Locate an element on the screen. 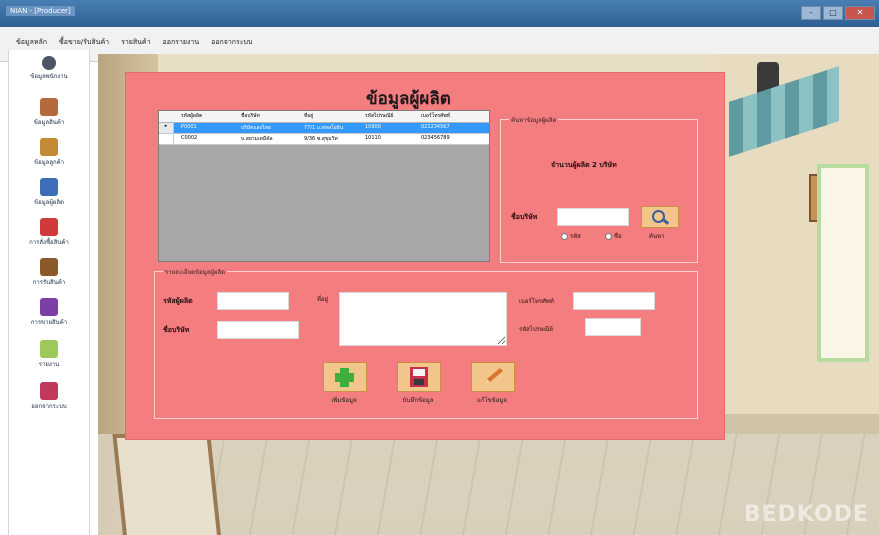  edit-button is located at coordinates (493, 377).